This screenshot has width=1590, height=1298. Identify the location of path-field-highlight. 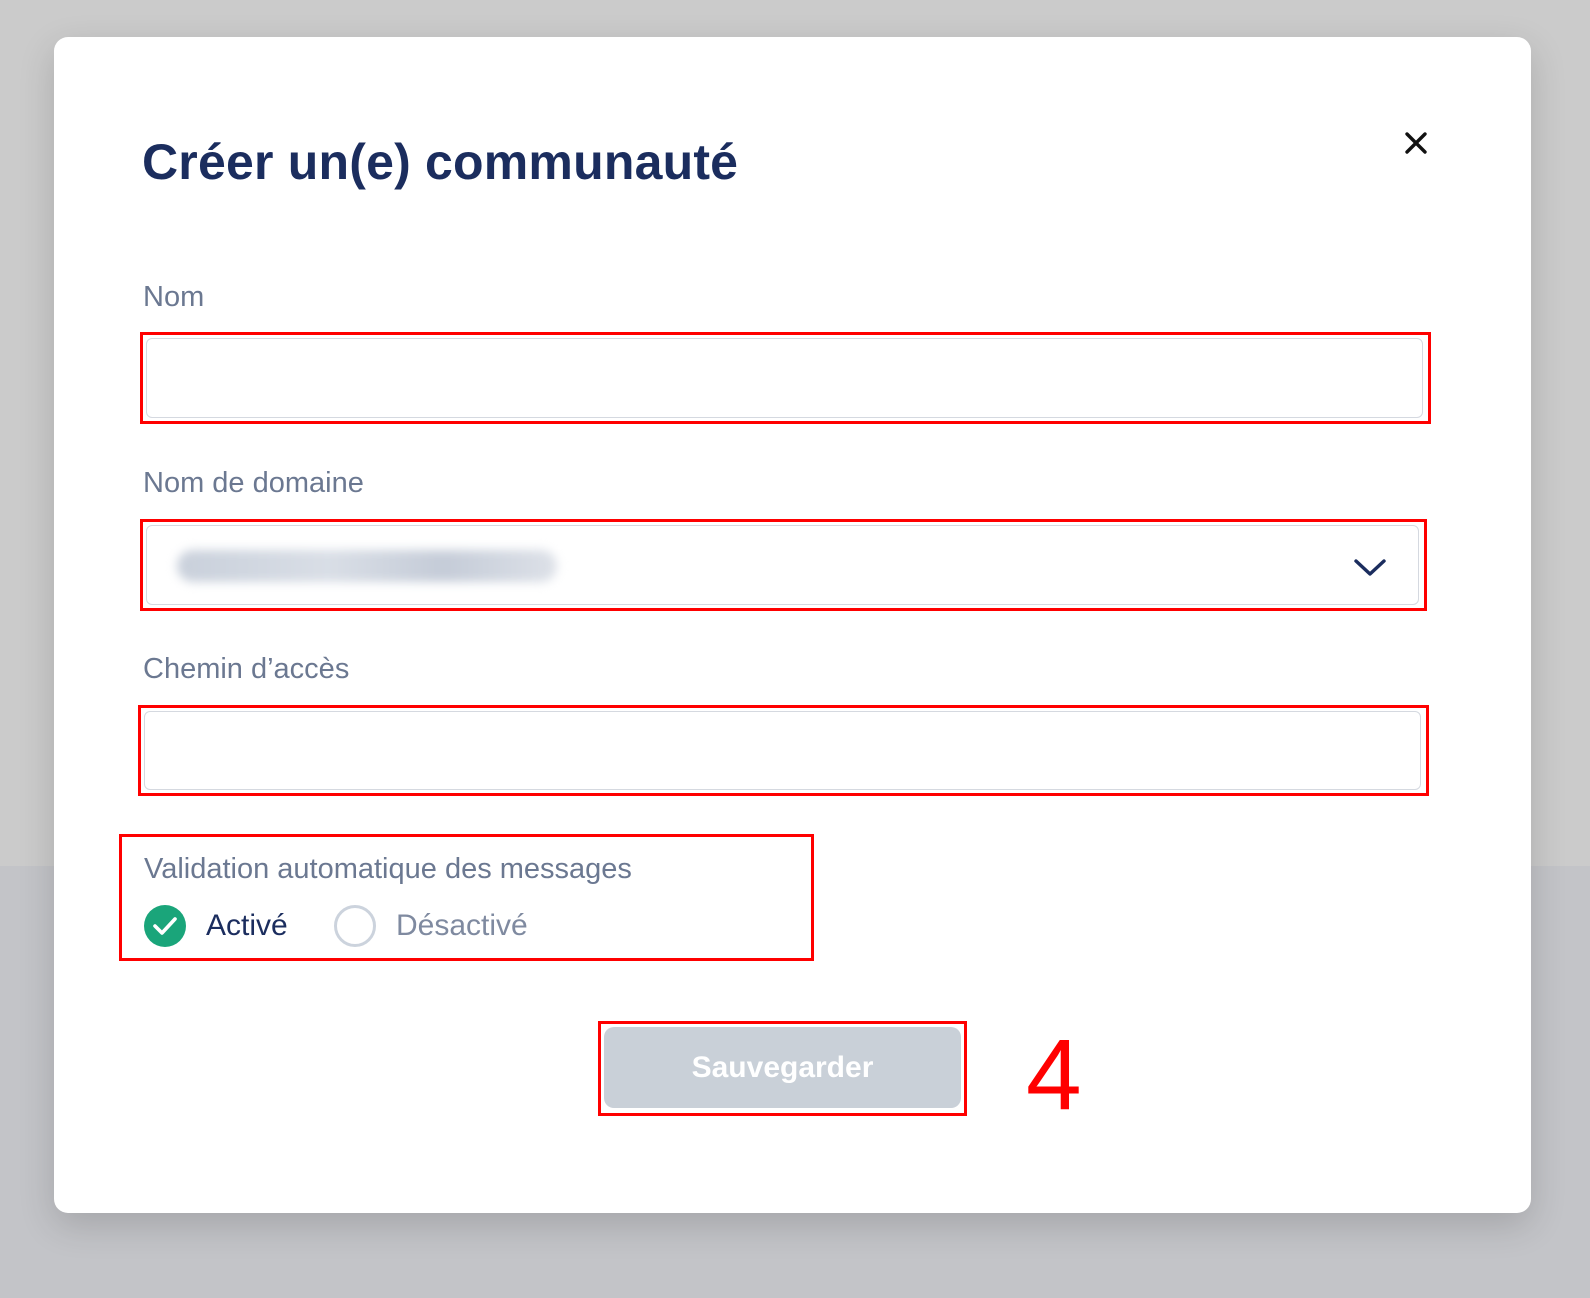
(783, 750).